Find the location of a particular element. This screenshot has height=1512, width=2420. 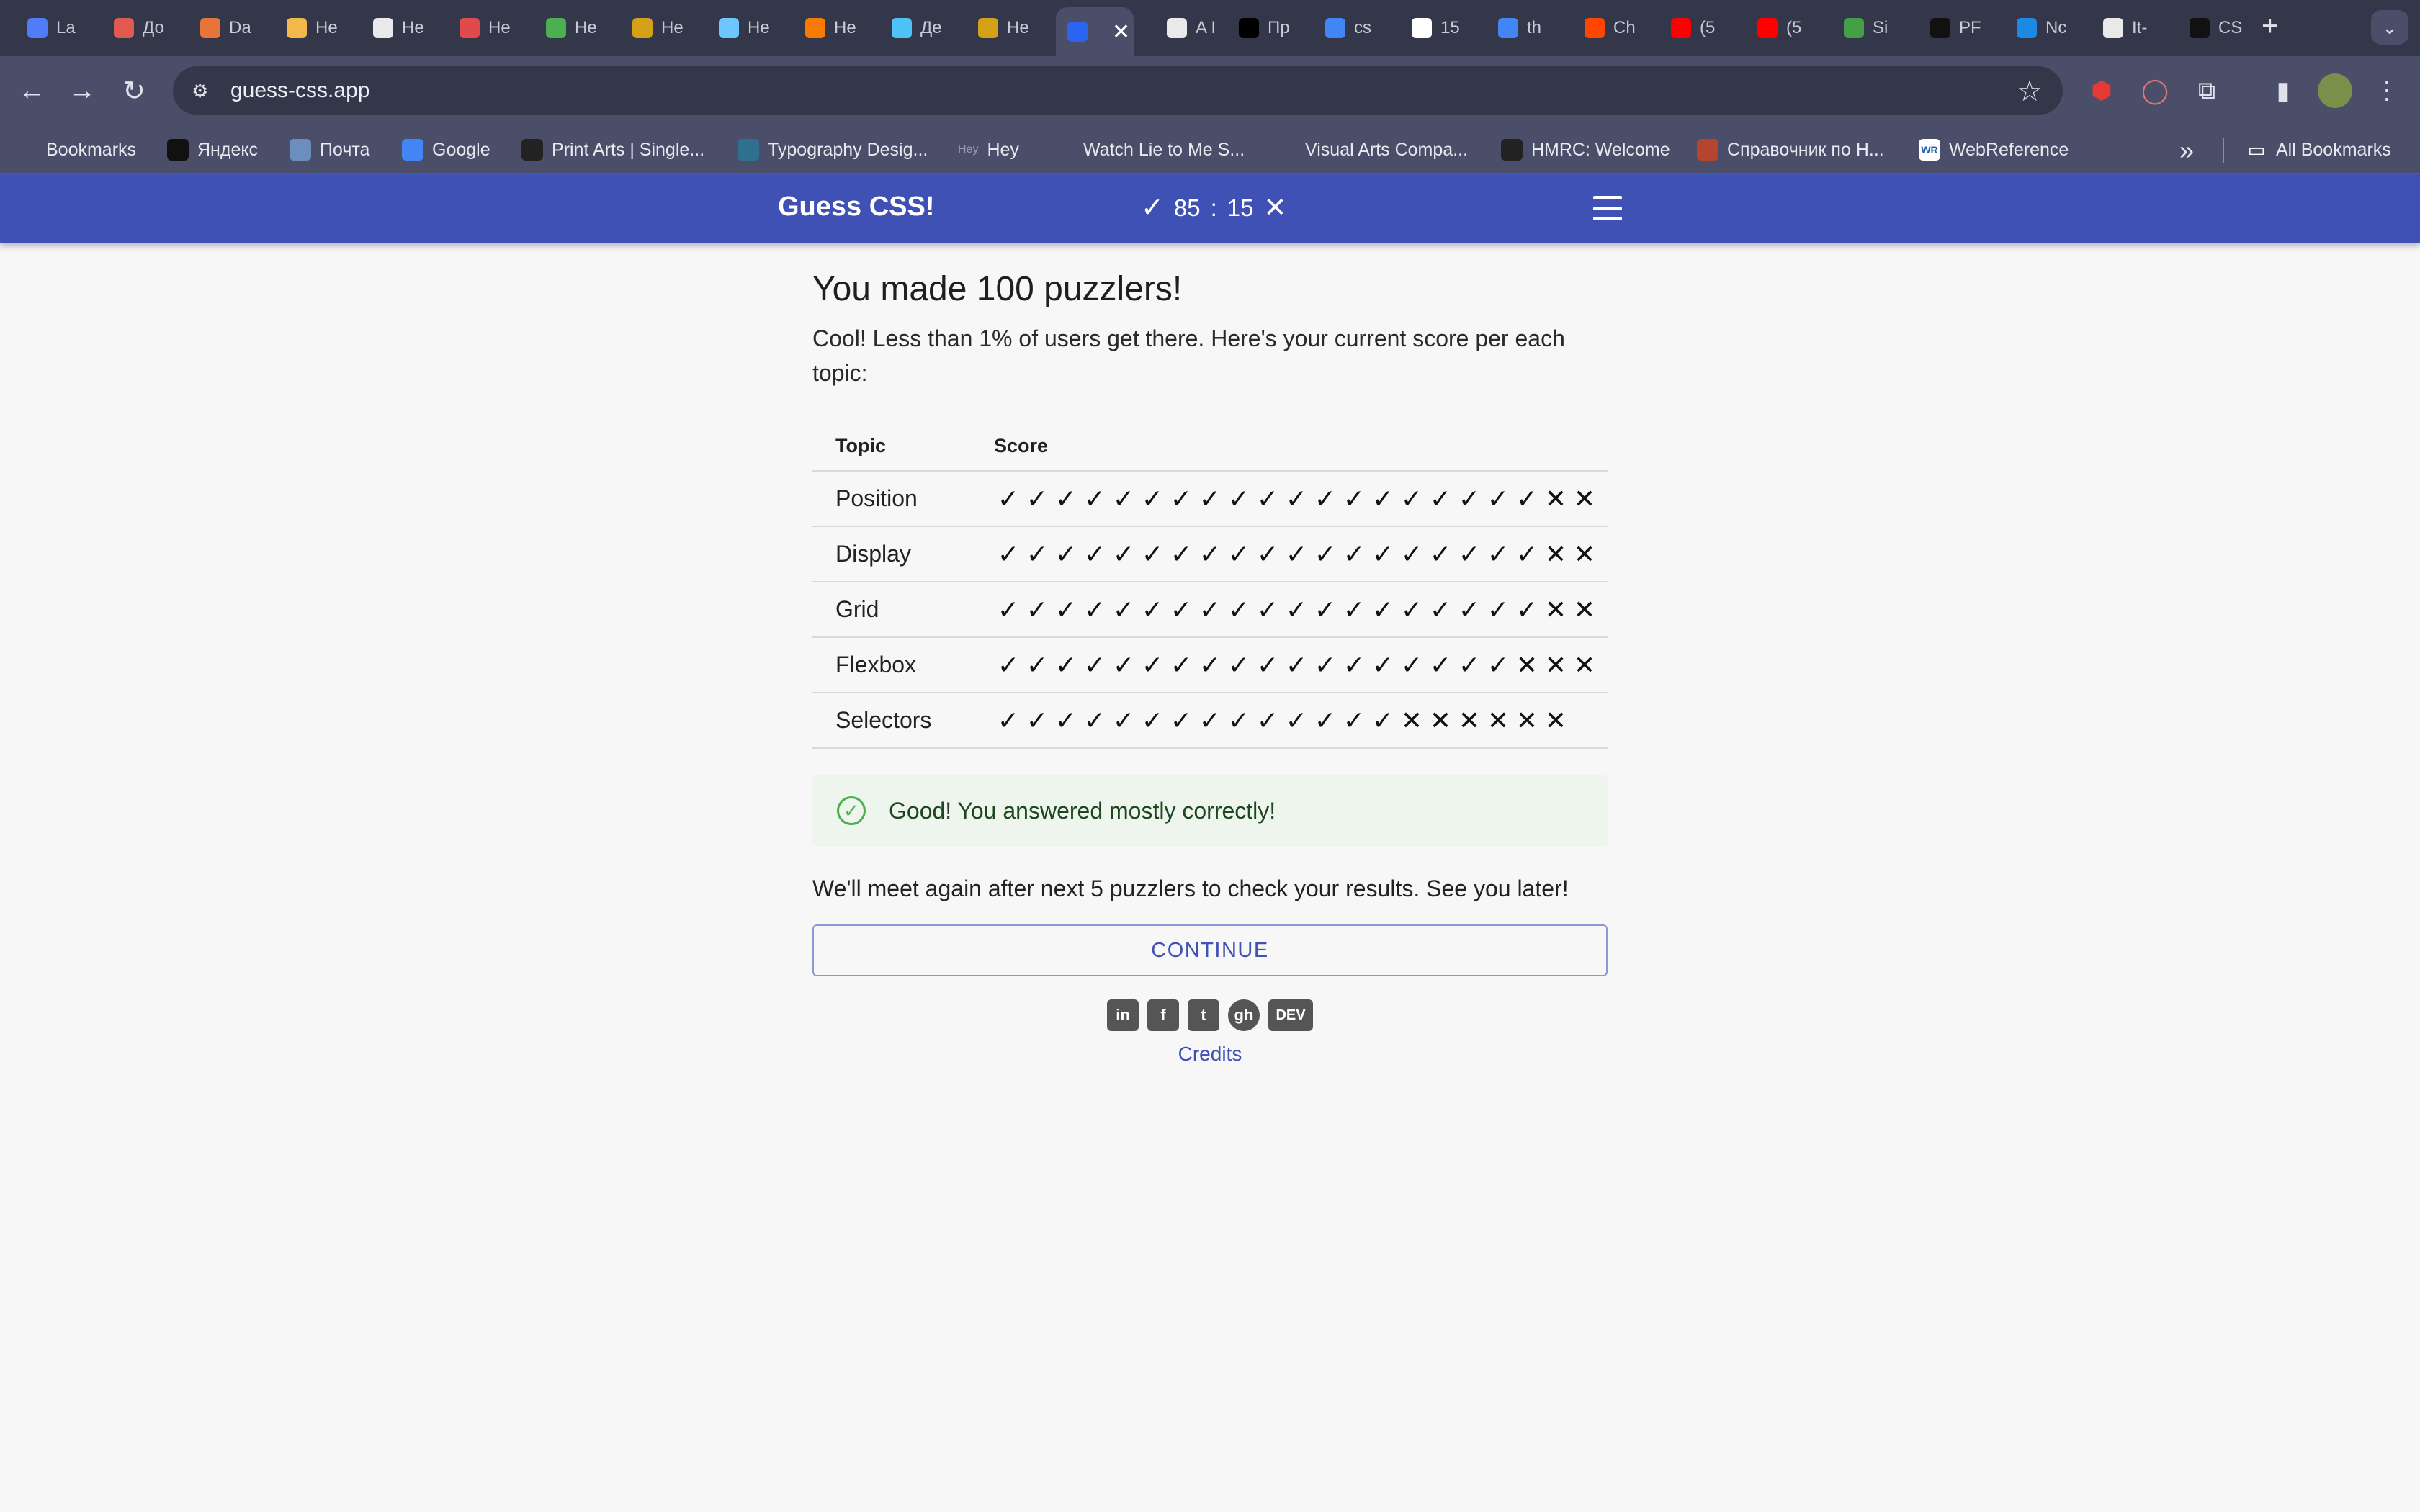

bookmark-label: Яндекс is located at coordinates (228, 149).